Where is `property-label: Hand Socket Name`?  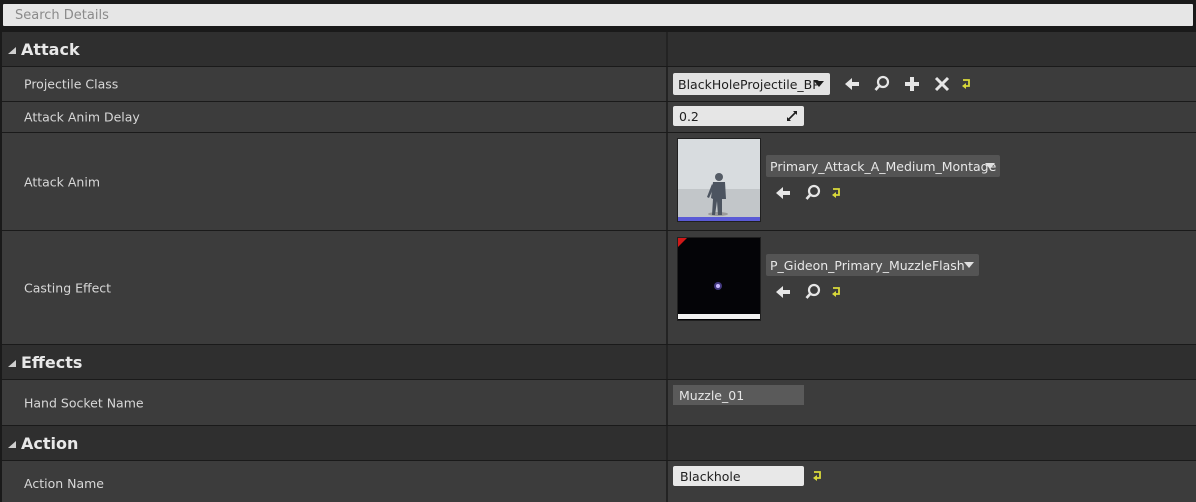
property-label: Hand Socket Name is located at coordinates (84, 402).